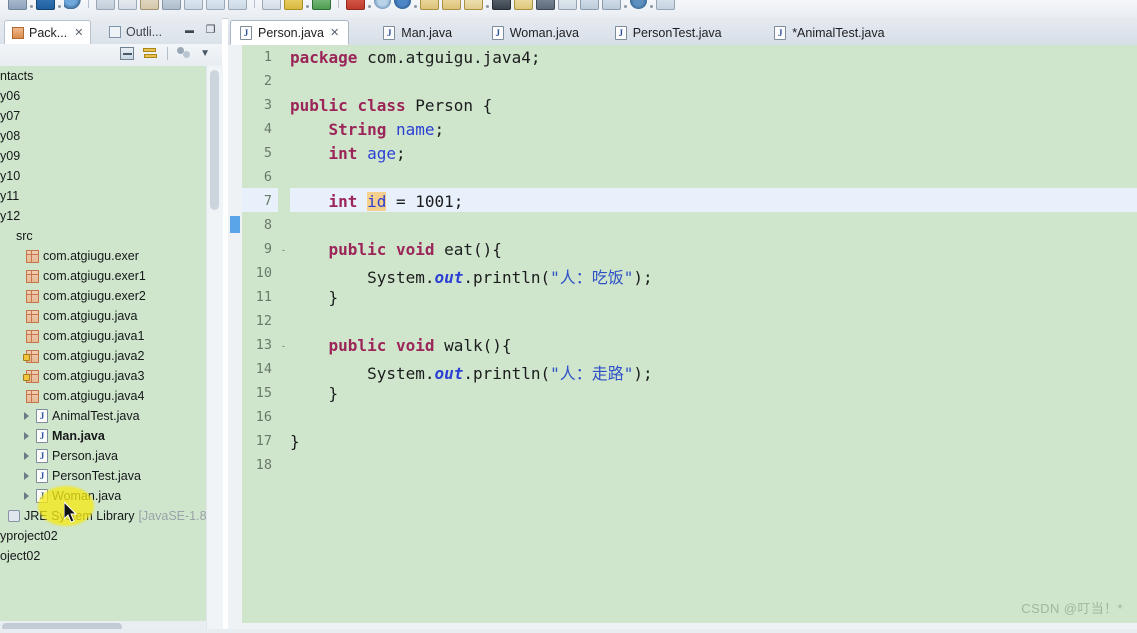 Image resolution: width=1137 pixels, height=633 pixels. I want to click on package-icon, so click(31, 356).